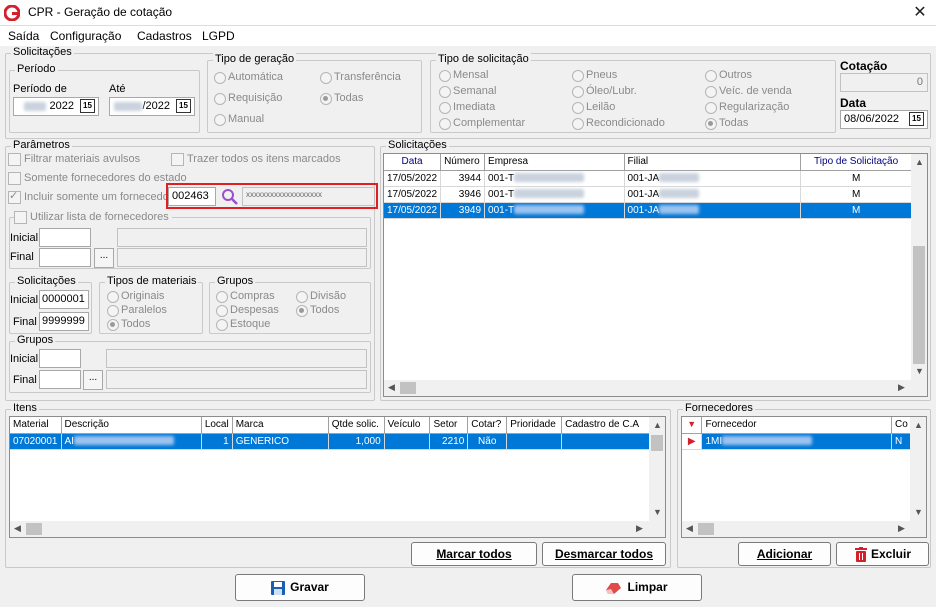 The height and width of the screenshot is (607, 936). Describe the element at coordinates (463, 75) in the screenshot. I see `radio-mensal: Mensal` at that location.